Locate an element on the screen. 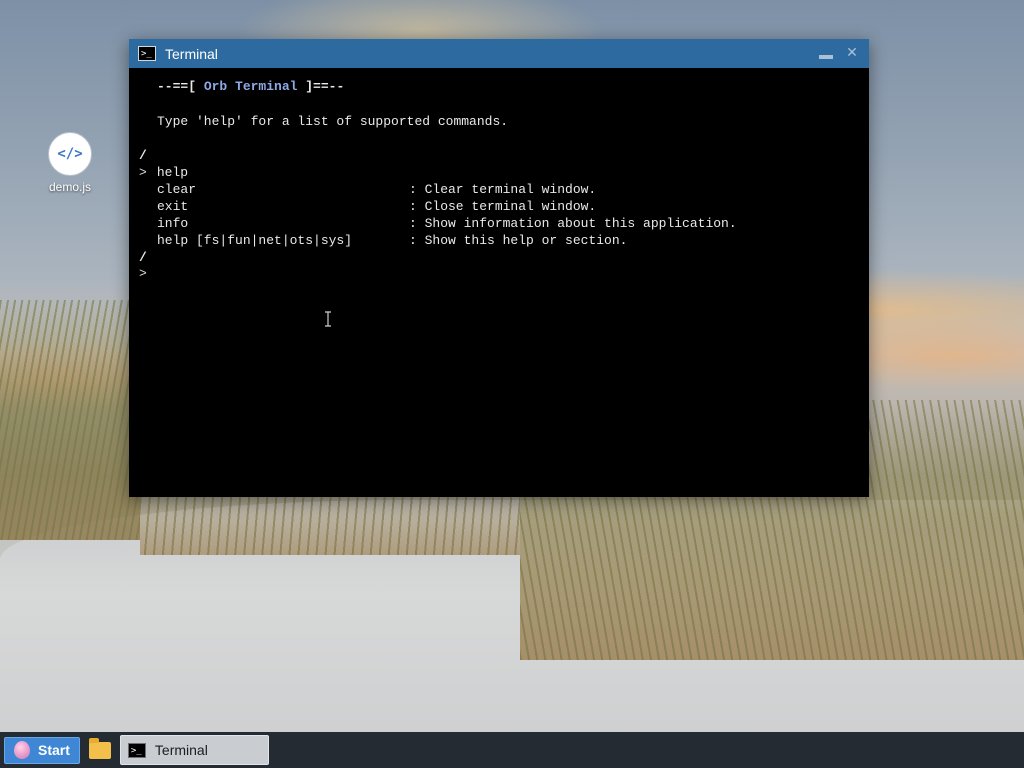  help-row: exit : Close terminal window. is located at coordinates (367, 206).